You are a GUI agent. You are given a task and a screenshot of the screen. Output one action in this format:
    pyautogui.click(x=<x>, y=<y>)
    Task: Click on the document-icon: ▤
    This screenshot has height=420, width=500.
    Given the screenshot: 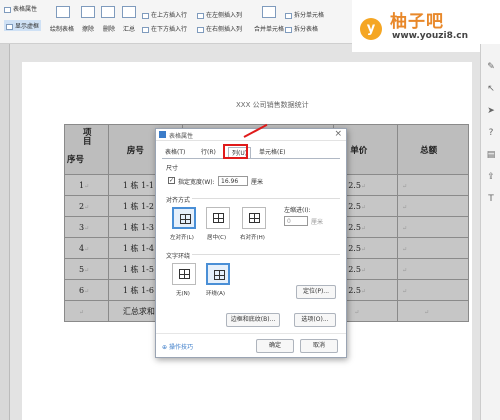 What is the action you would take?
    pyautogui.click(x=491, y=155)
    